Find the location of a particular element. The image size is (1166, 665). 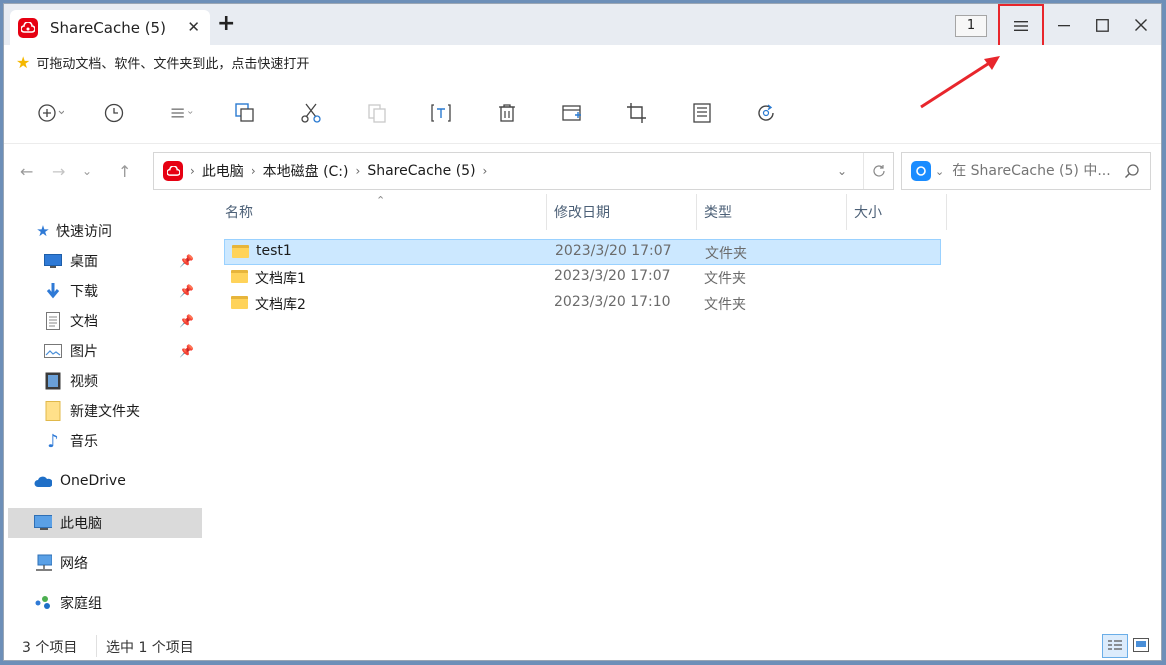

column-header-date: 修改日期 is located at coordinates (622, 212).